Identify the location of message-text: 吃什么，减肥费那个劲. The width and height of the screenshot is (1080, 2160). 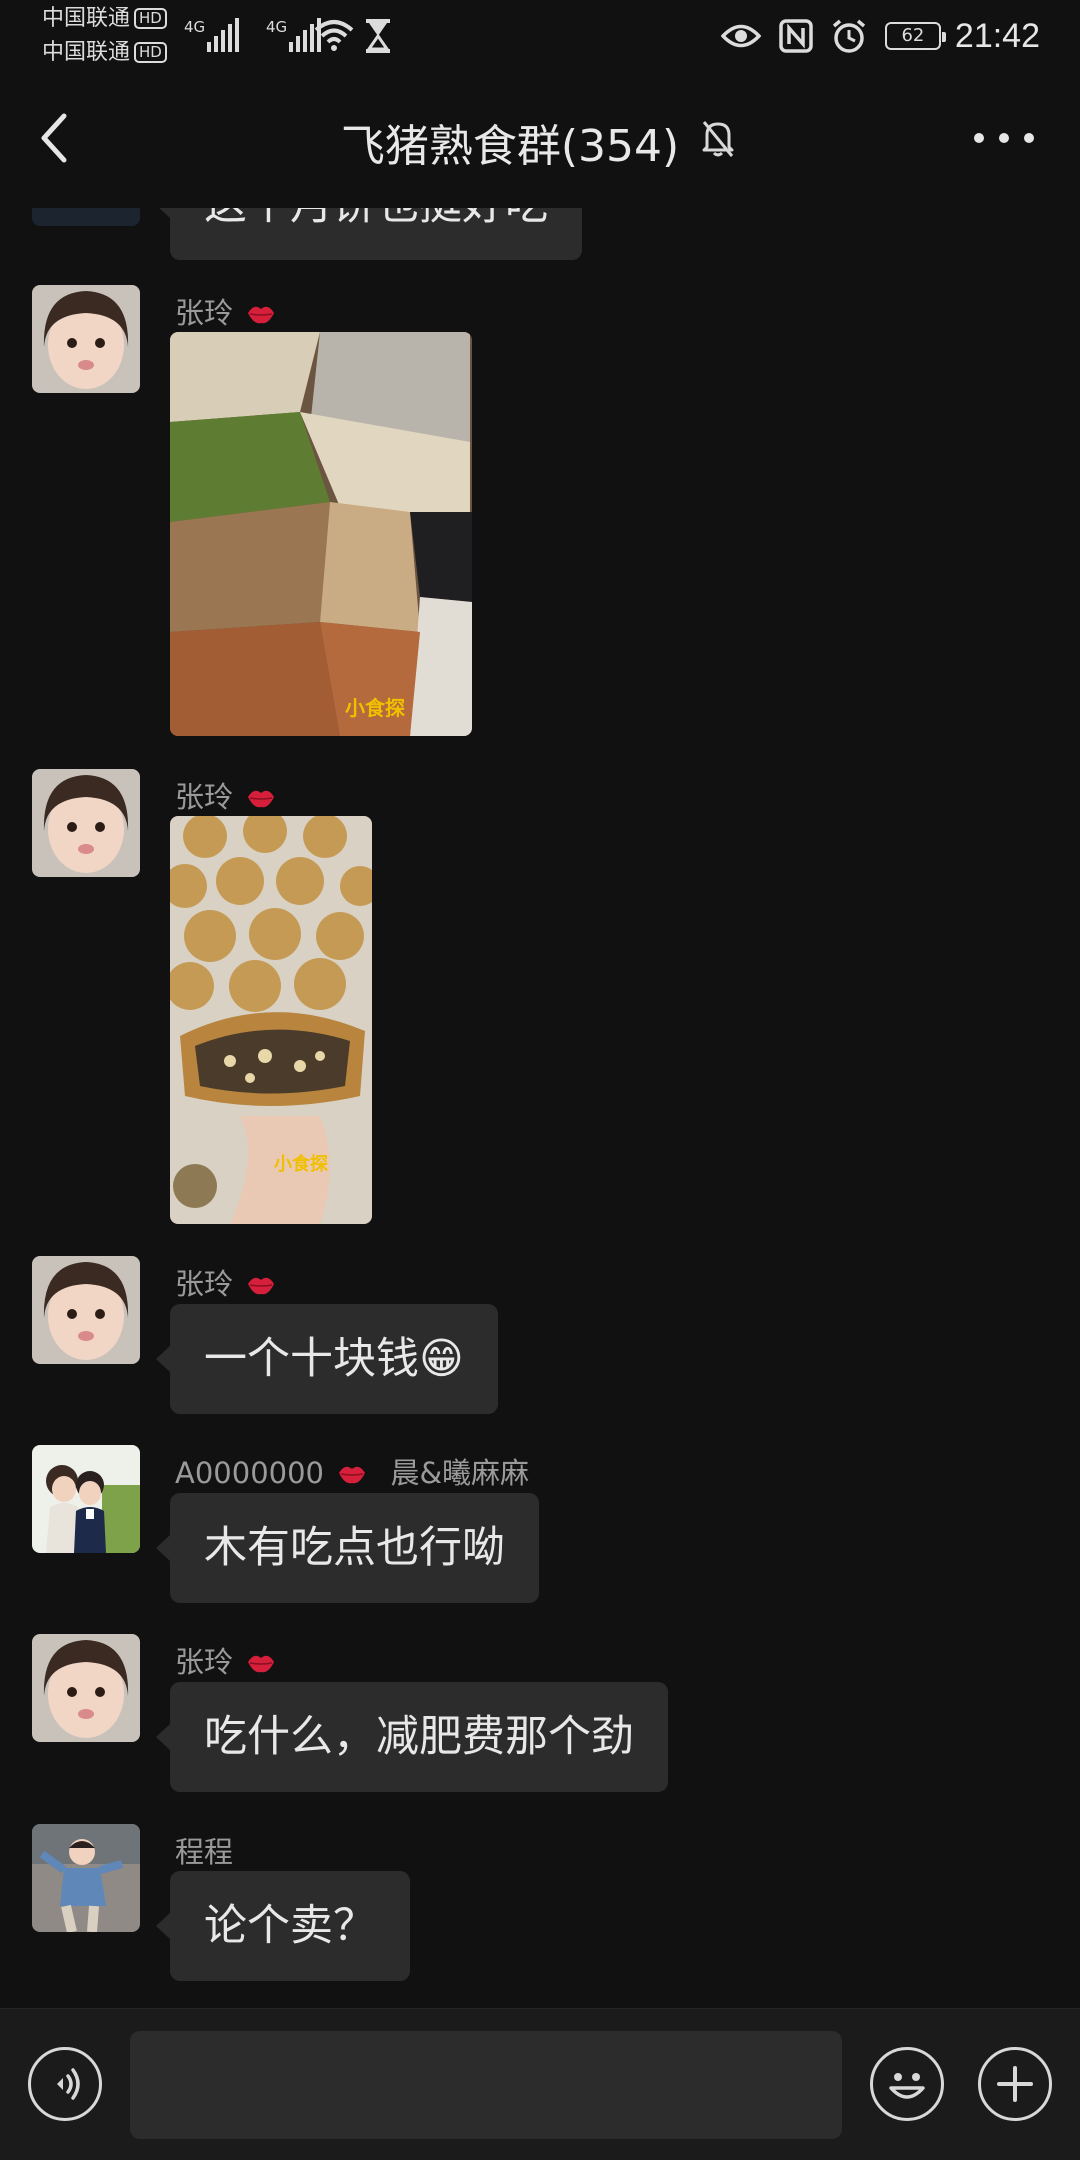
(419, 1737).